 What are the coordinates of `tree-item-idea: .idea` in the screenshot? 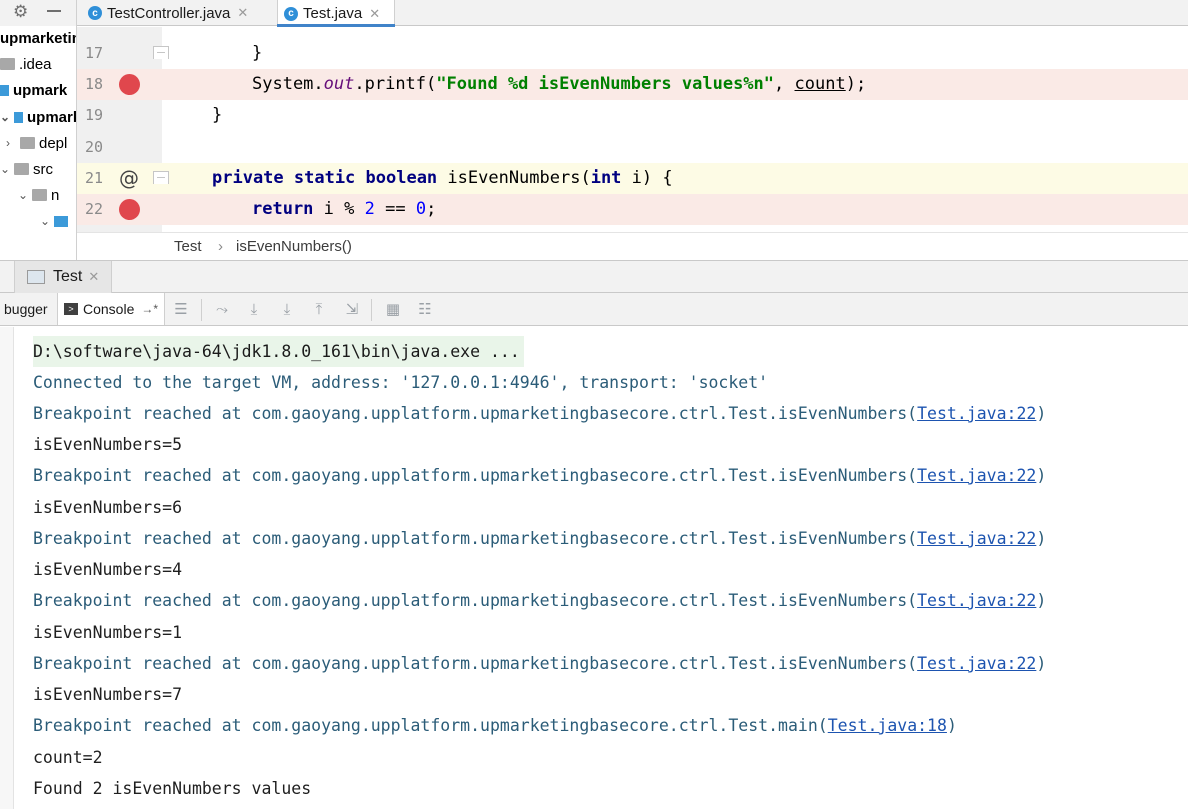 It's located at (26, 64).